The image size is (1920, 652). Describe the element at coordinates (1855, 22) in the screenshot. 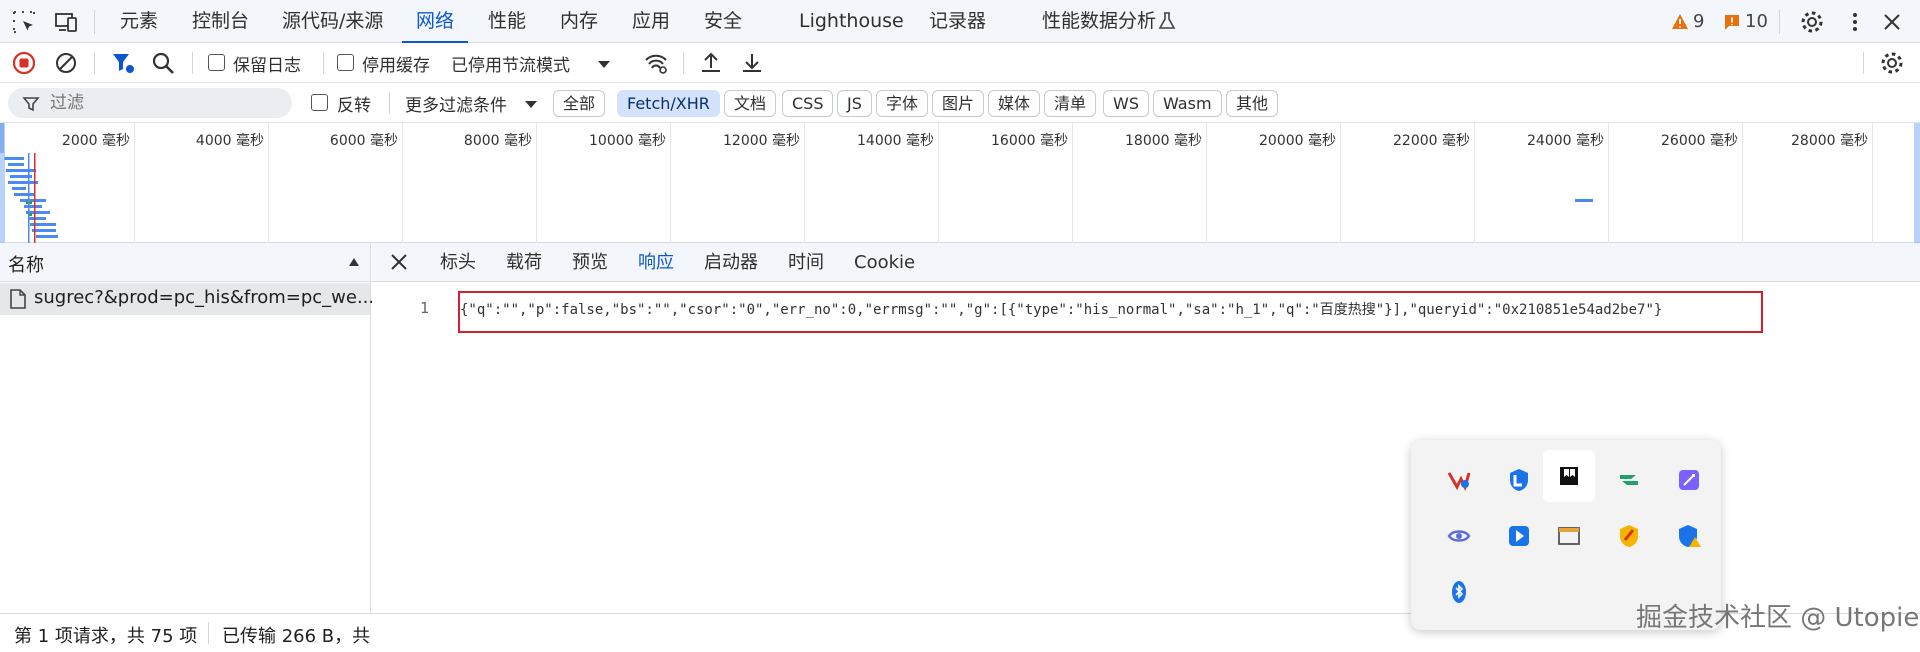

I see `more-options-icon` at that location.